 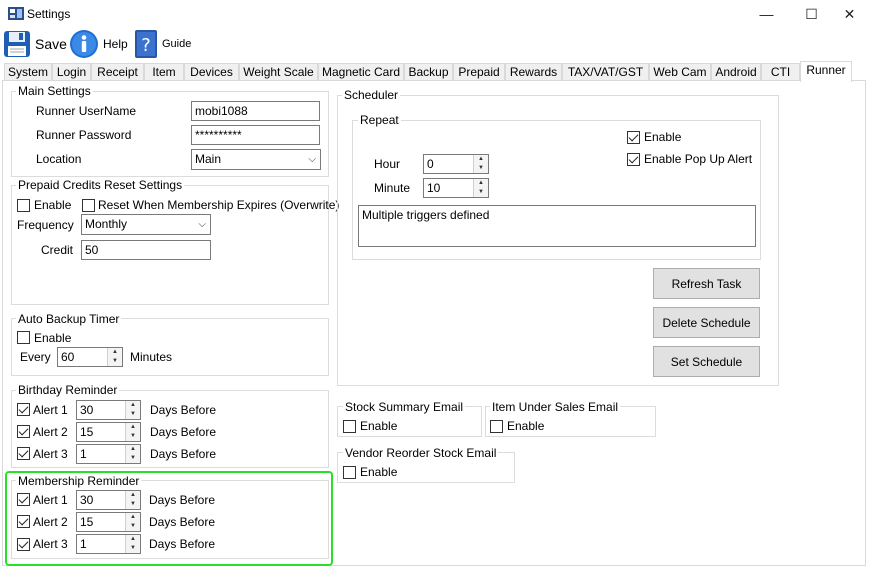 I want to click on birthday-alert-2-label: Alert 2, so click(x=50, y=432).